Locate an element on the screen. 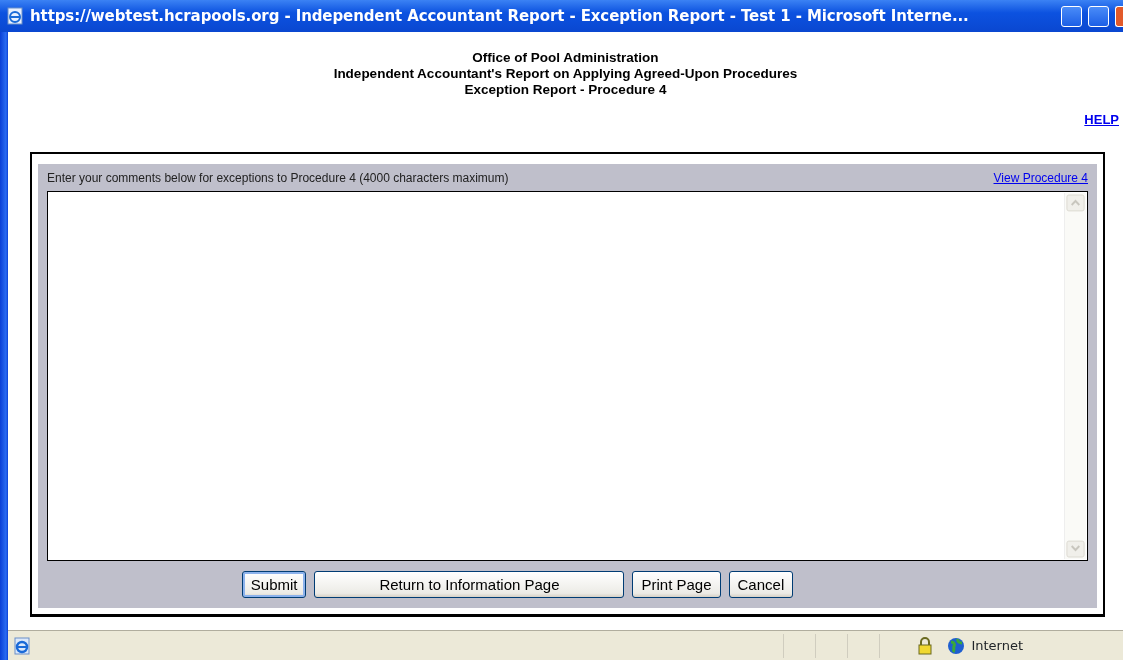  lock-icon is located at coordinates (925, 645).